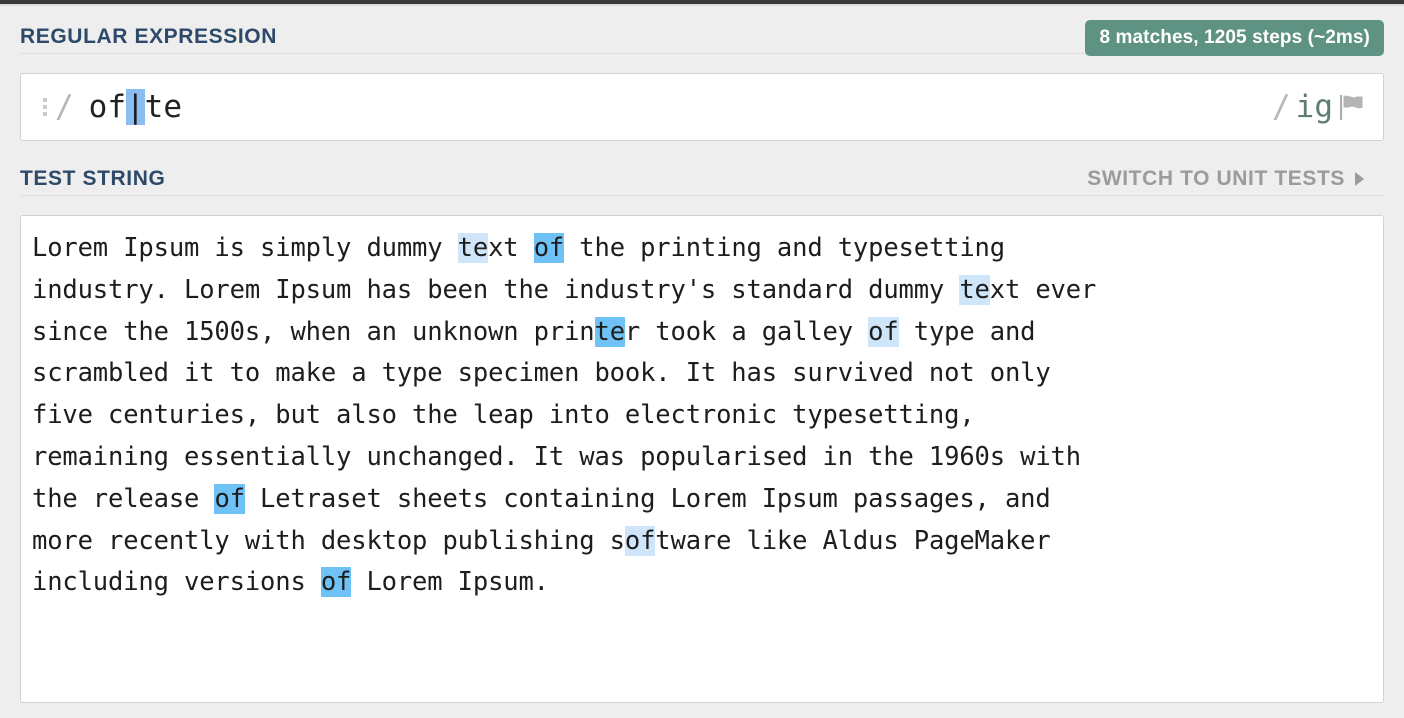 The width and height of the screenshot is (1404, 718). Describe the element at coordinates (746, 331) in the screenshot. I see `text-segment: r took a galley` at that location.